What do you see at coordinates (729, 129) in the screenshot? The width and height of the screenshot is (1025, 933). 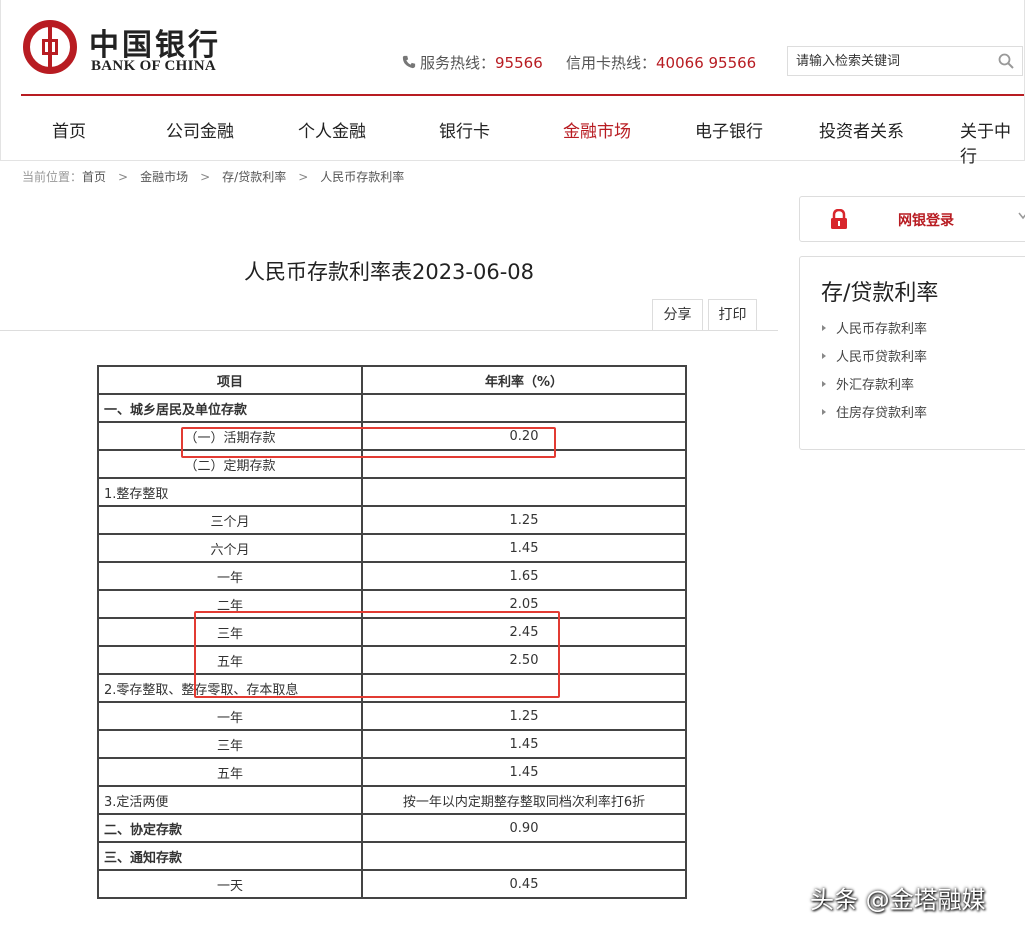 I see `nav-e-banking: 电子银行` at bounding box center [729, 129].